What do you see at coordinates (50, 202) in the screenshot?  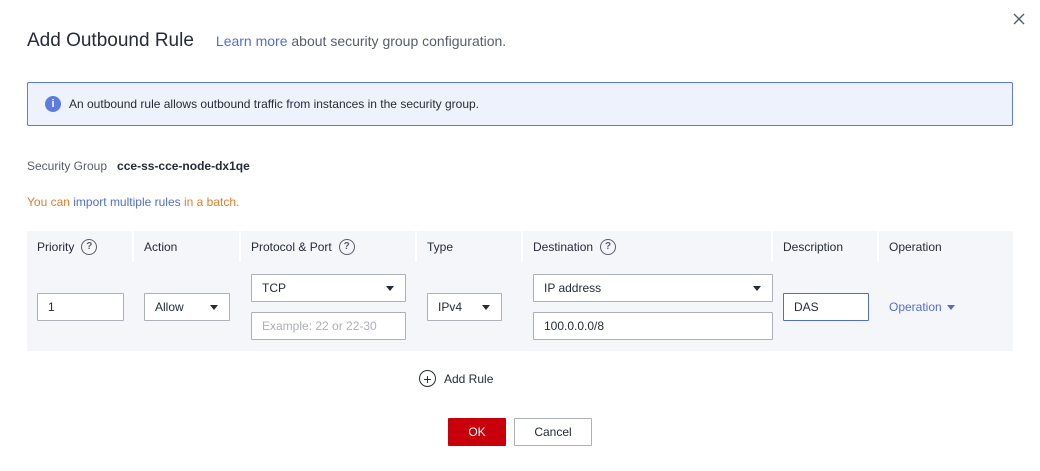 I see `batch-prefix: You can` at bounding box center [50, 202].